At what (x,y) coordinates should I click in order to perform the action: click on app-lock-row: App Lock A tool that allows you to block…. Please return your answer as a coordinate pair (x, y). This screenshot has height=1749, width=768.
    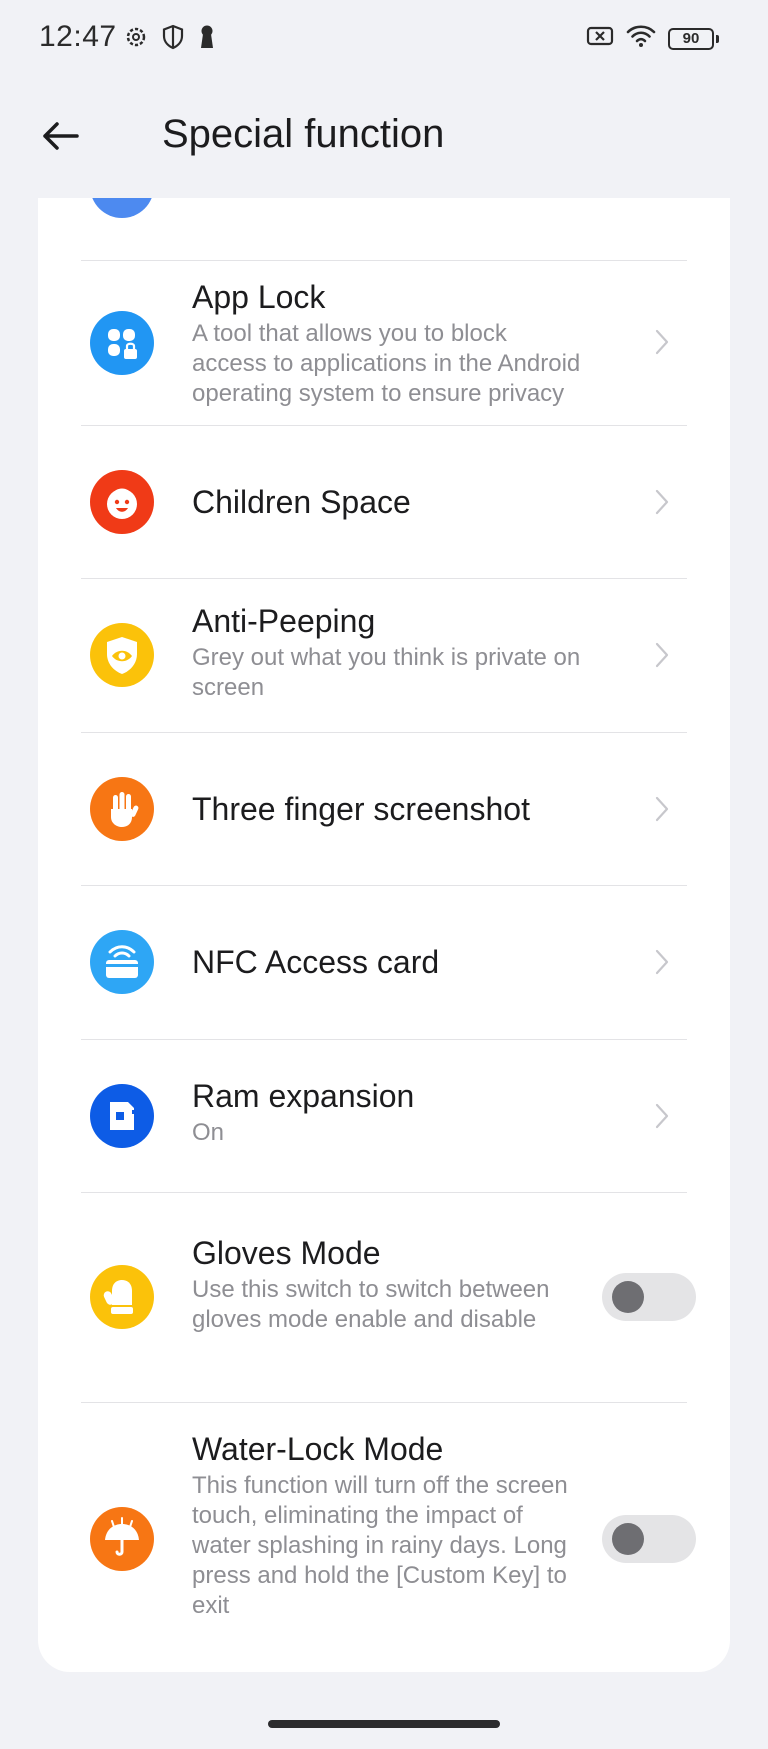
    Looking at the image, I should click on (384, 343).